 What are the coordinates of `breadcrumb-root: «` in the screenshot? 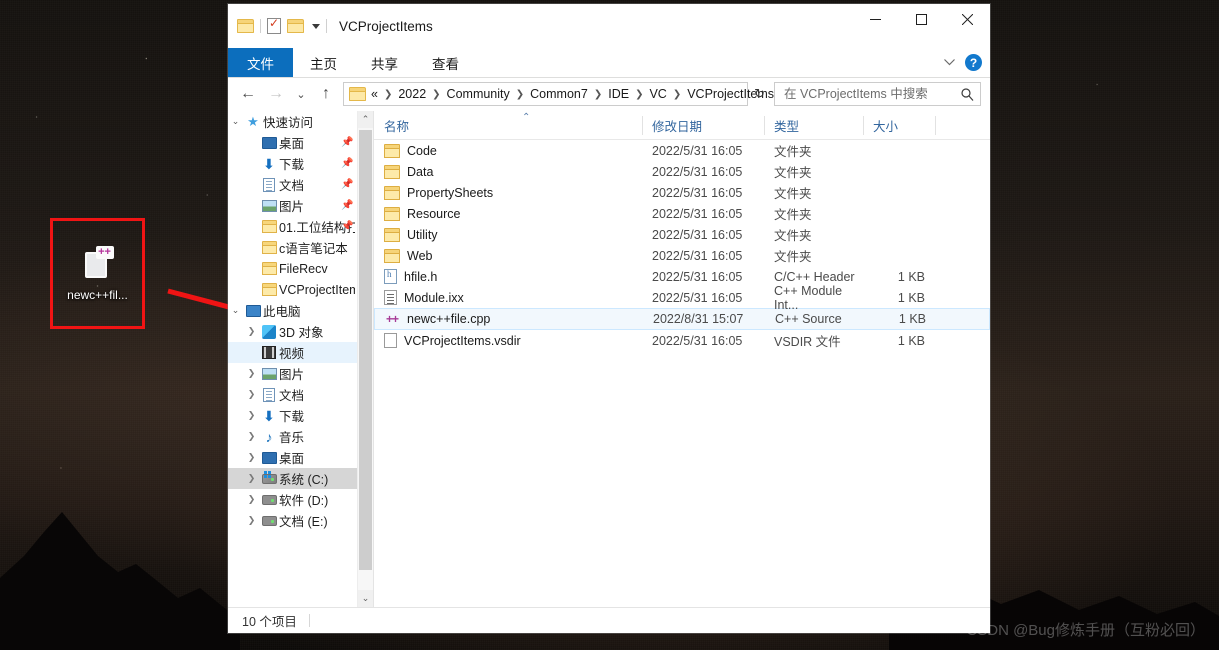 It's located at (374, 94).